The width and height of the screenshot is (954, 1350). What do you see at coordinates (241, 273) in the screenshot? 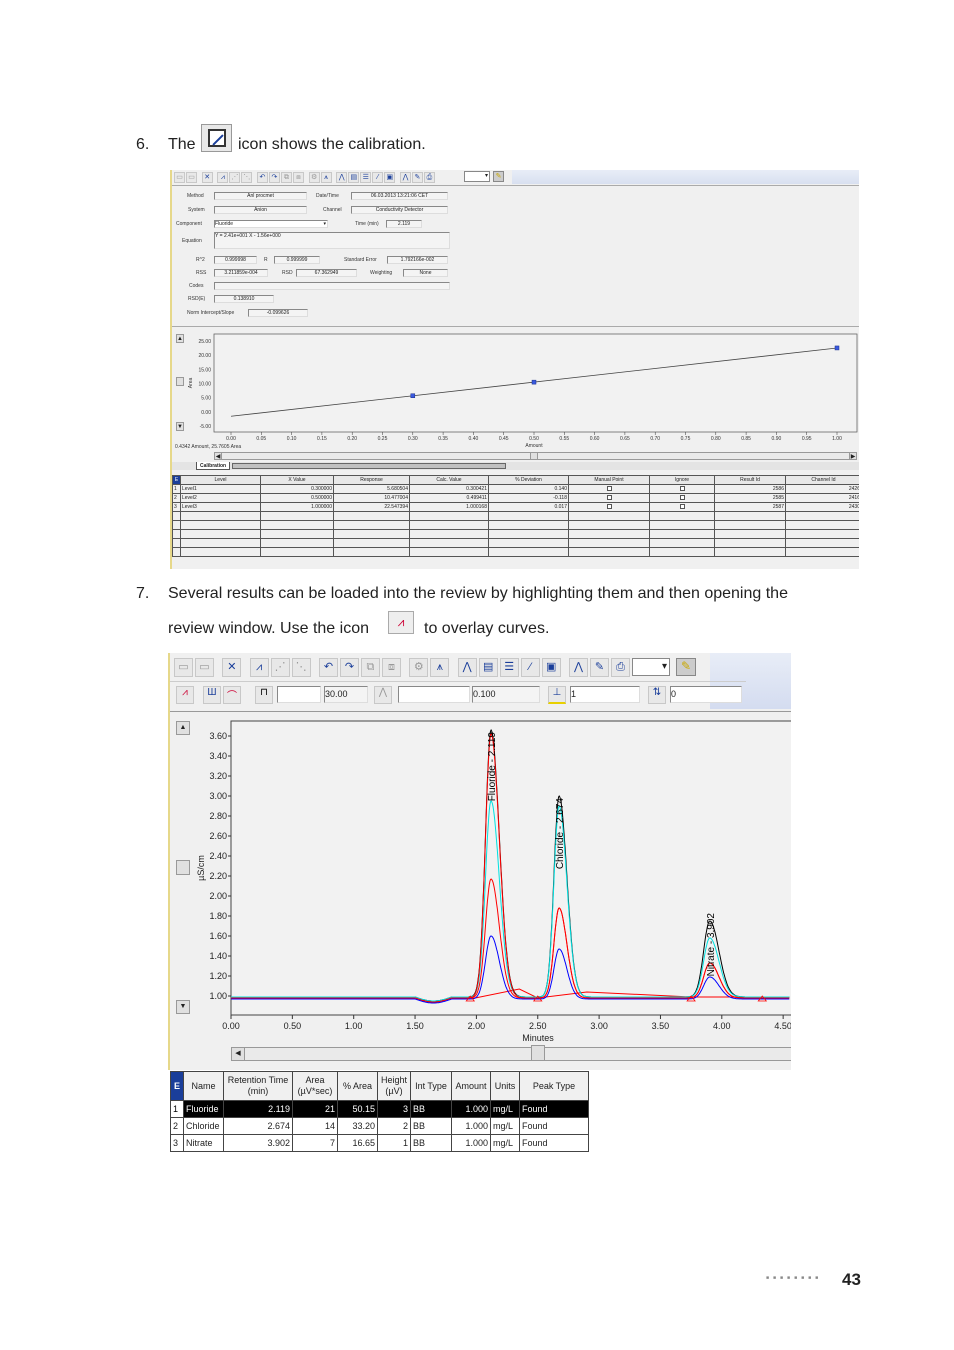
I see `rss-field: 3.211859e-004` at bounding box center [241, 273].